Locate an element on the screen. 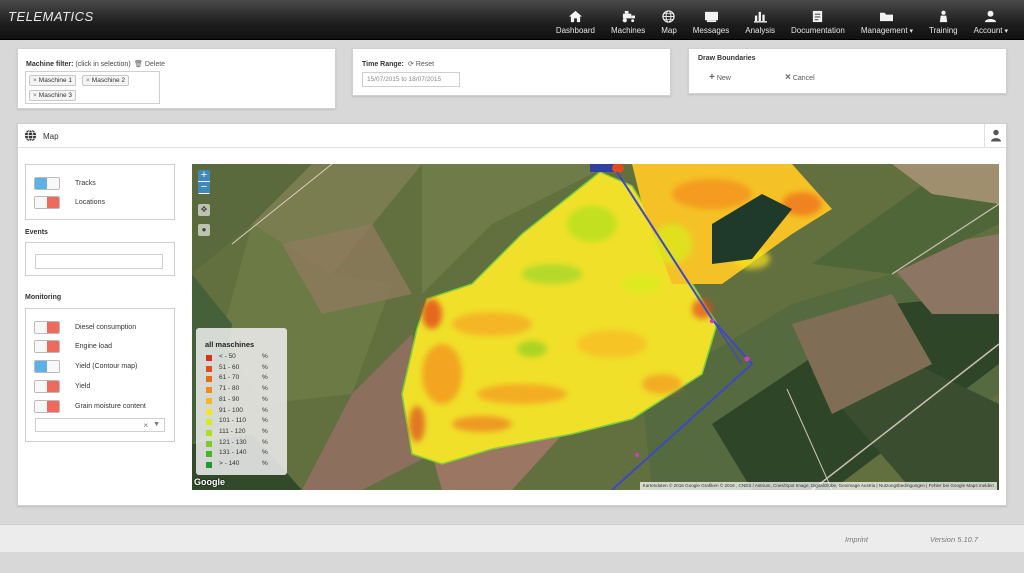 The image size is (1024, 573). legend-row: 131 - 140% is located at coordinates (241, 454).